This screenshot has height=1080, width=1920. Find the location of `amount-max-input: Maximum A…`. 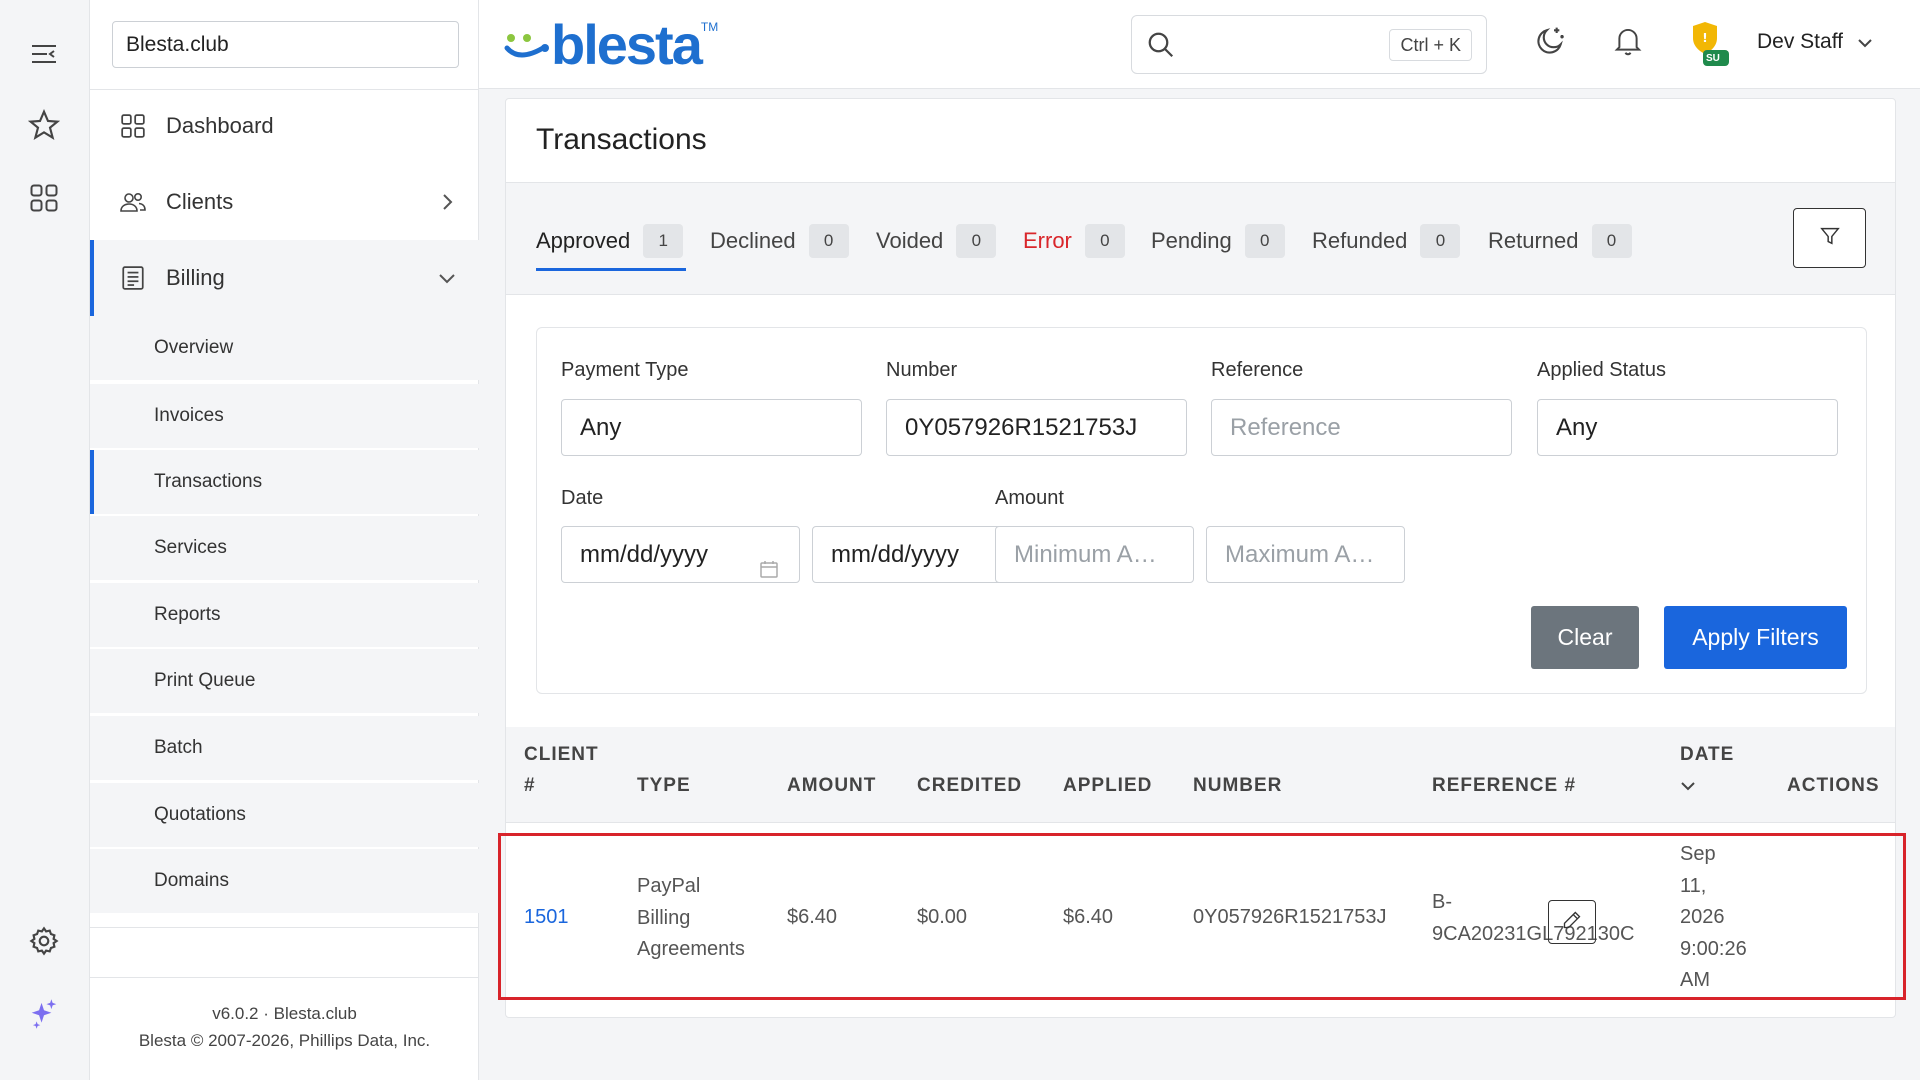

amount-max-input: Maximum A… is located at coordinates (1305, 554).